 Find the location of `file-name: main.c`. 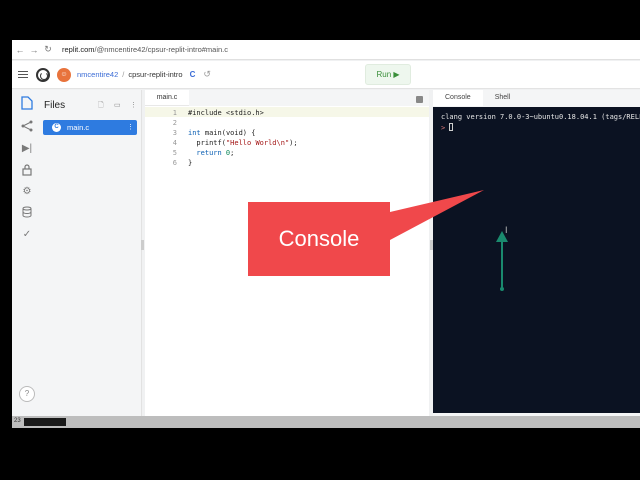

file-name: main.c is located at coordinates (78, 127).